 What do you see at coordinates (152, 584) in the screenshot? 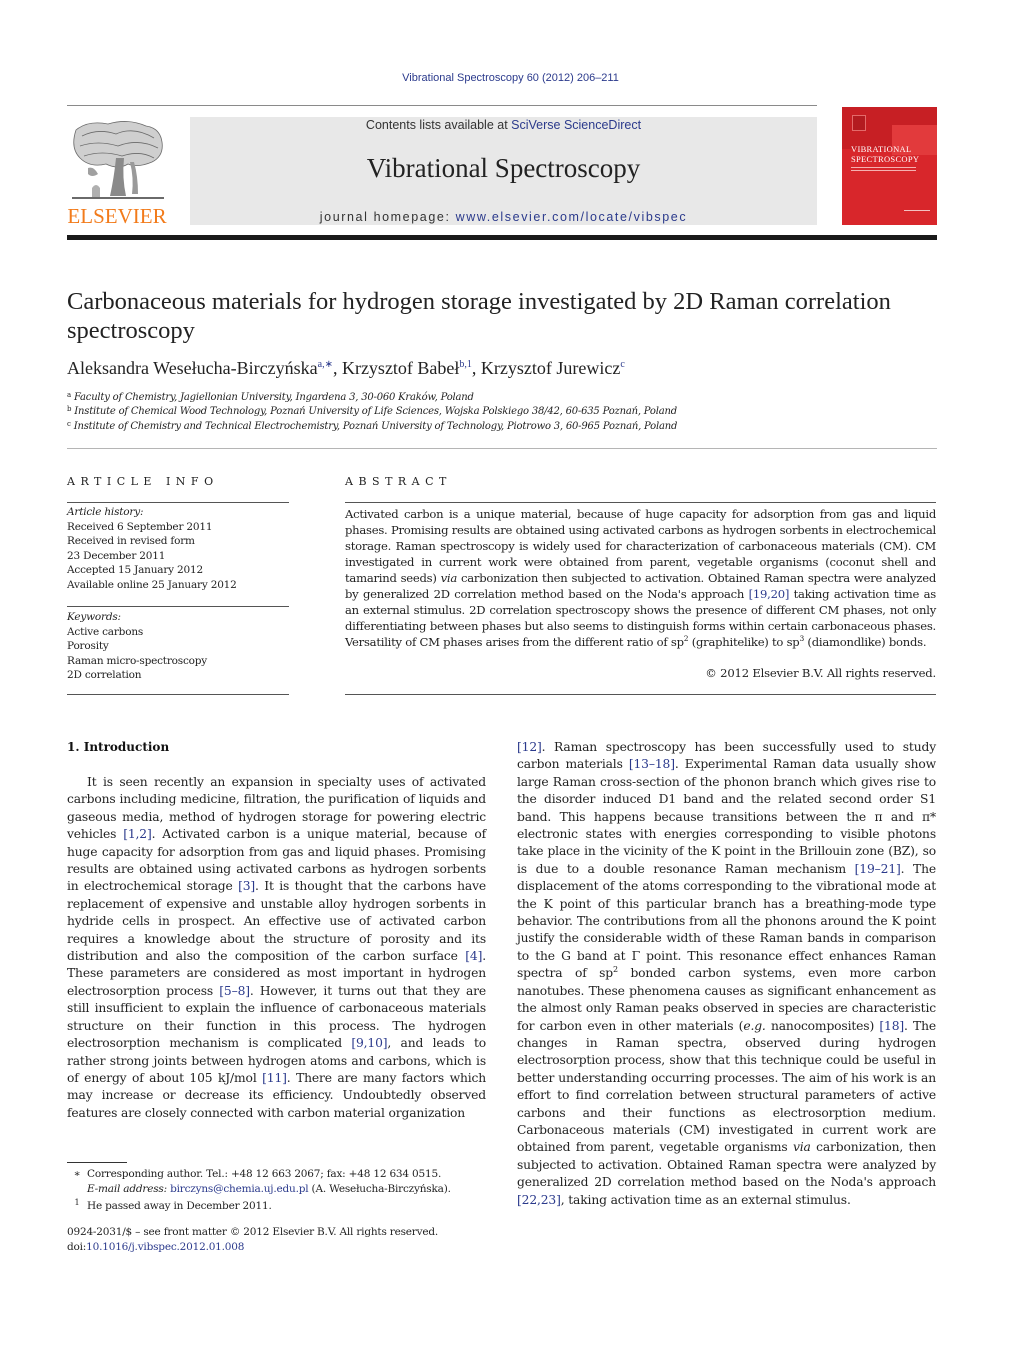
I see `history-item: Available online 25 January 2012` at bounding box center [152, 584].